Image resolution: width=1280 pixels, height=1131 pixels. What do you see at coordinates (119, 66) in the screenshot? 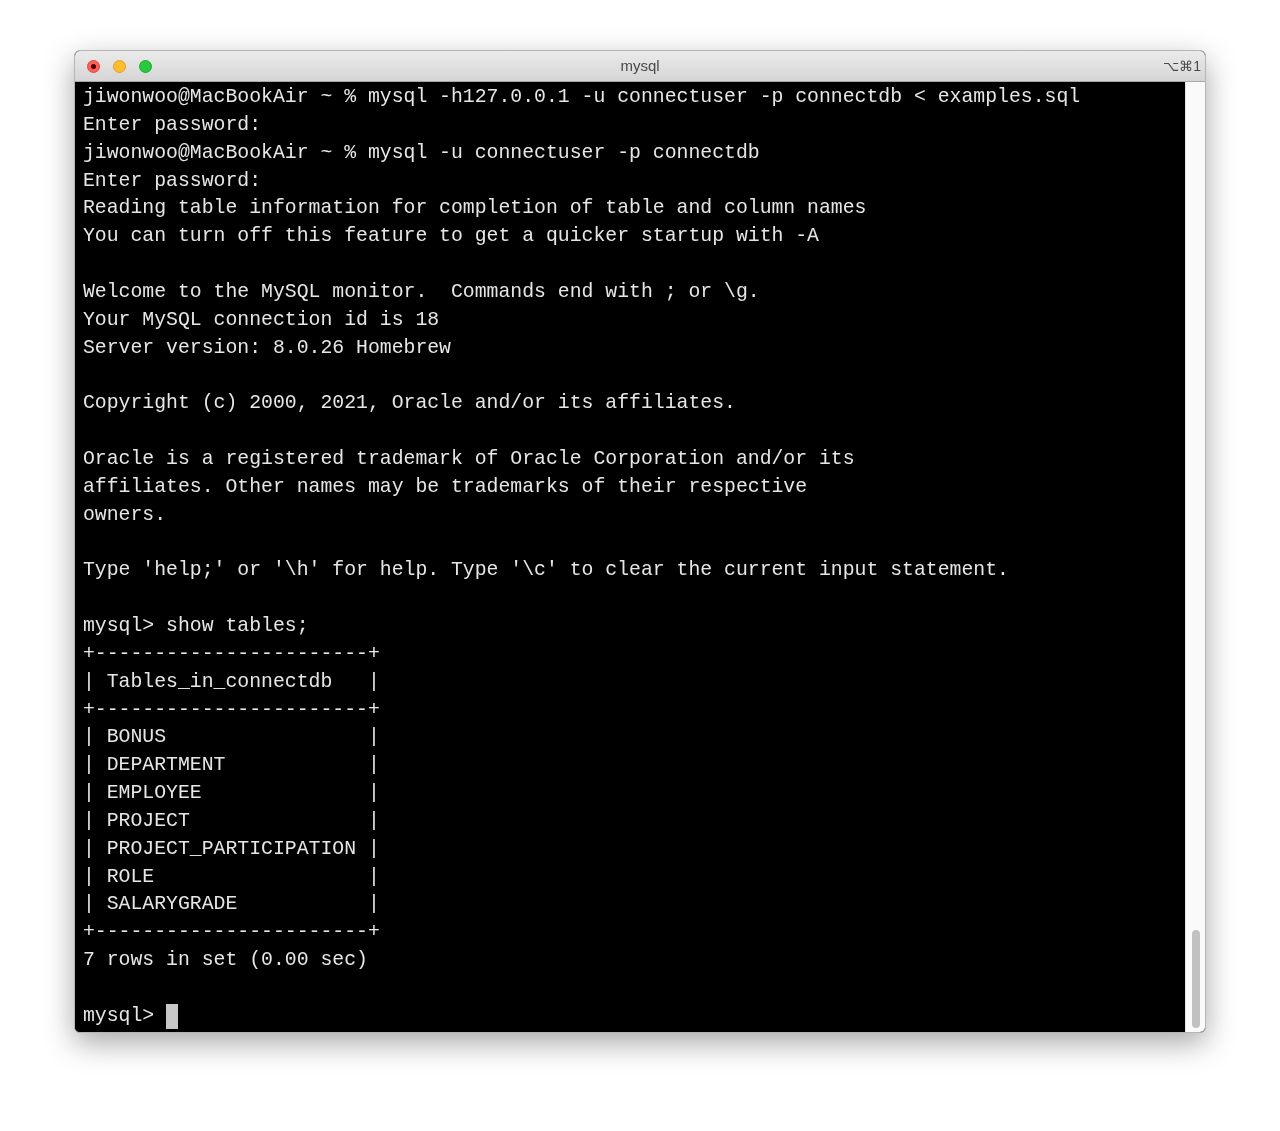
I see `minimize-button` at bounding box center [119, 66].